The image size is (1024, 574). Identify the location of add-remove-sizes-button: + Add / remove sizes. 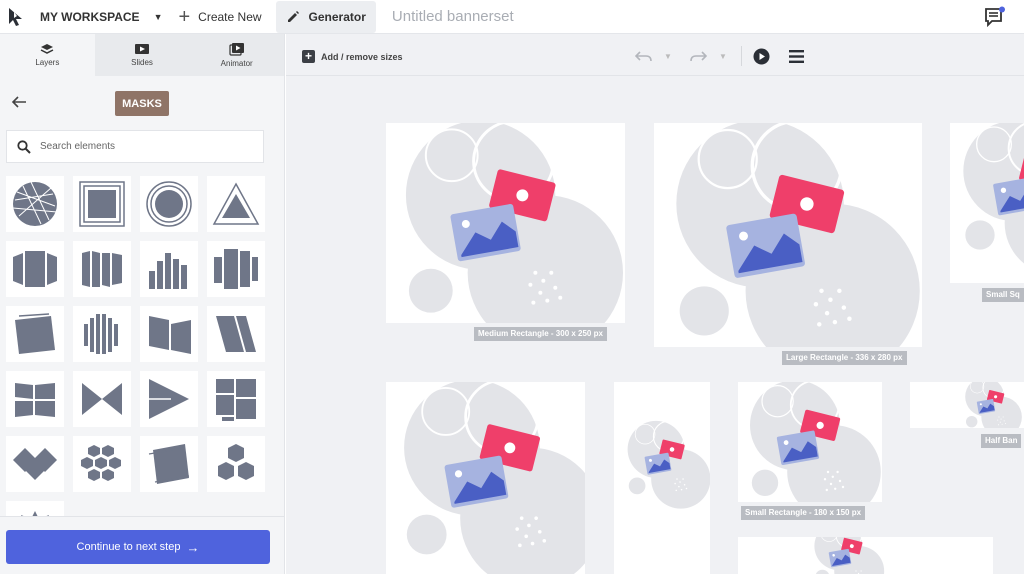
(352, 56).